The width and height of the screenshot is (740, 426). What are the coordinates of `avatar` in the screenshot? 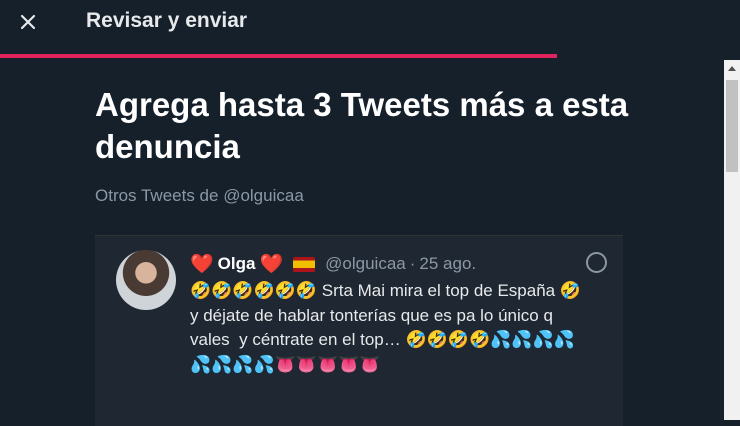 It's located at (146, 280).